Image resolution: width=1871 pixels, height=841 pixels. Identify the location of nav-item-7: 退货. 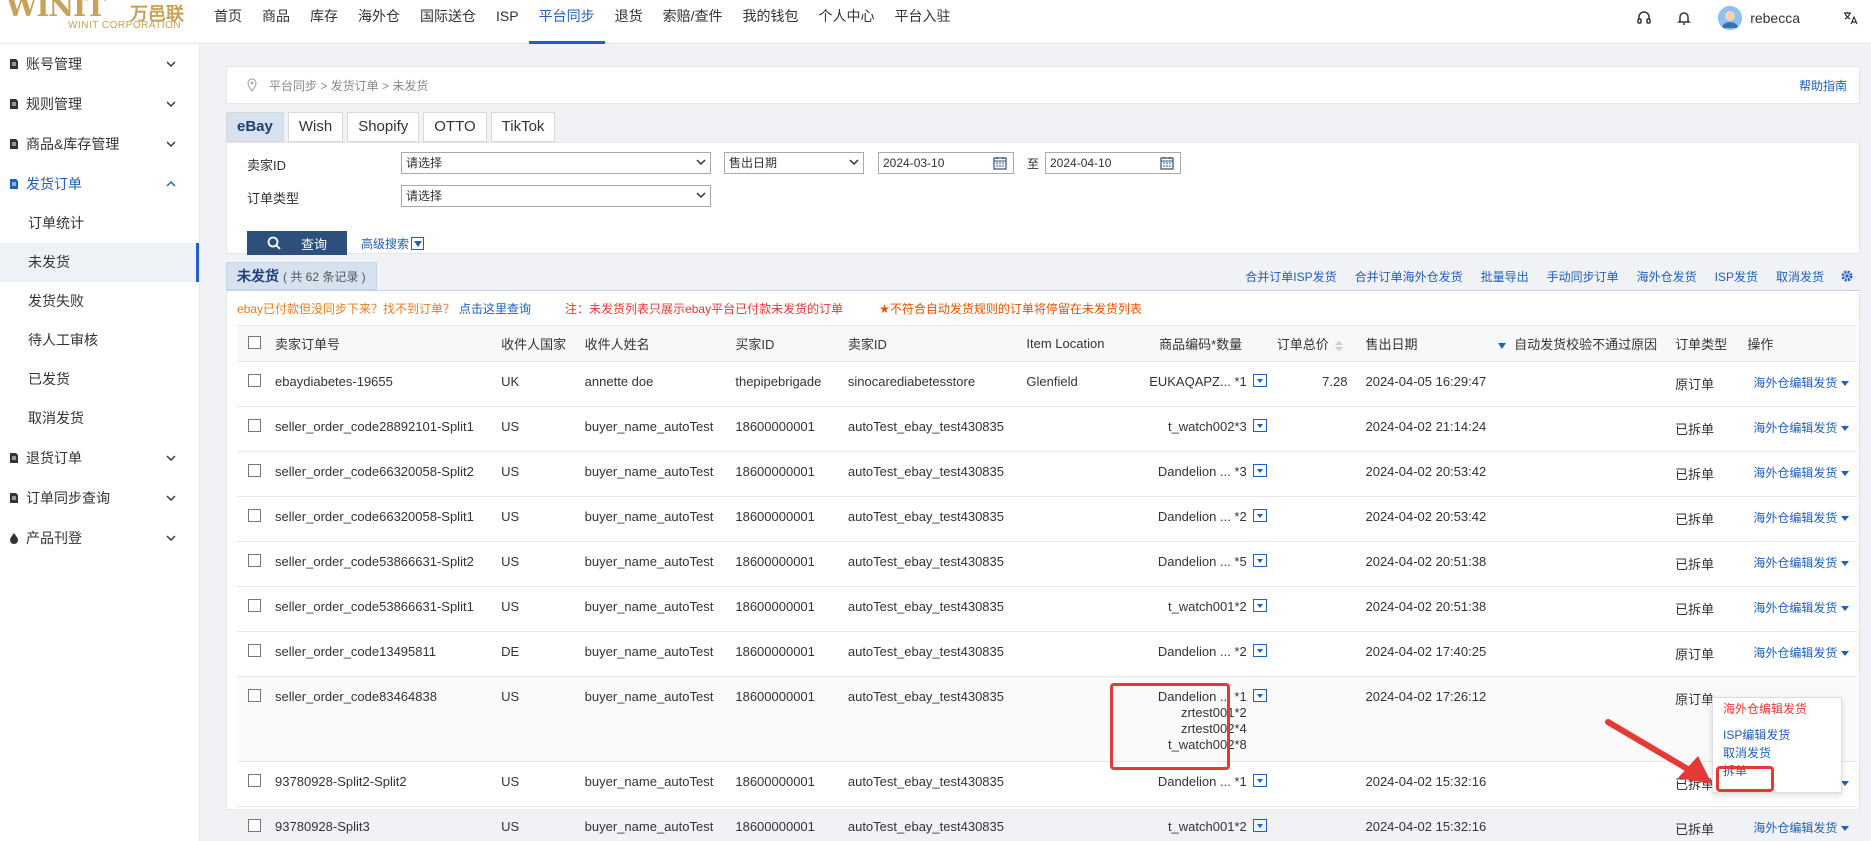
(629, 22).